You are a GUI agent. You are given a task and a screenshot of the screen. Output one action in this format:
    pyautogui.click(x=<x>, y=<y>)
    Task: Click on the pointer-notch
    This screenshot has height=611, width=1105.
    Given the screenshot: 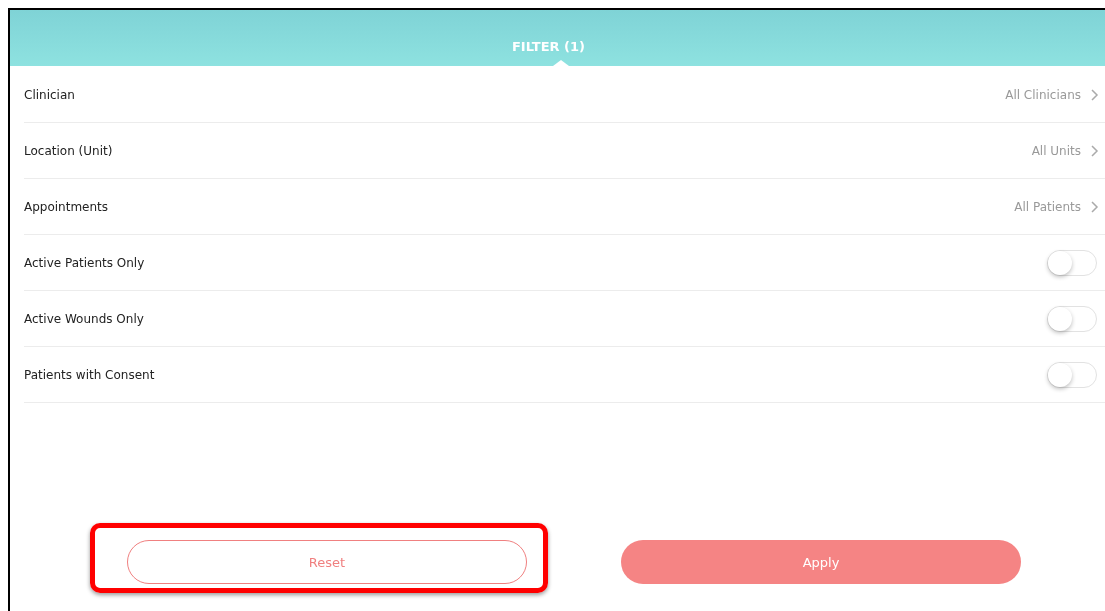 What is the action you would take?
    pyautogui.click(x=561, y=63)
    